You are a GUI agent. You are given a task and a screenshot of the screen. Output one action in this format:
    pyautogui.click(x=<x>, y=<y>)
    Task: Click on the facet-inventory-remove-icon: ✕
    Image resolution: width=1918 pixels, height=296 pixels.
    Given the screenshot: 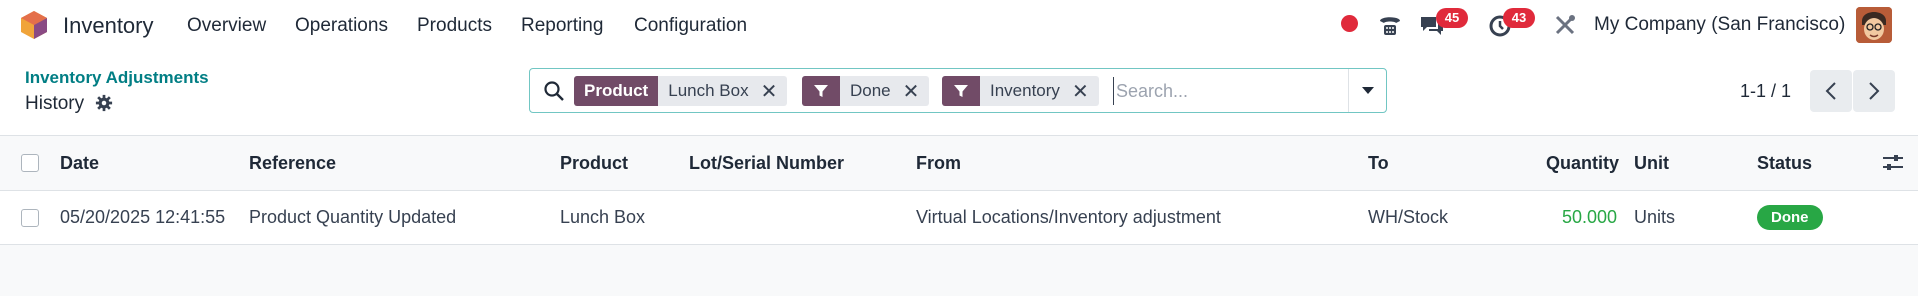 What is the action you would take?
    pyautogui.click(x=1084, y=91)
    